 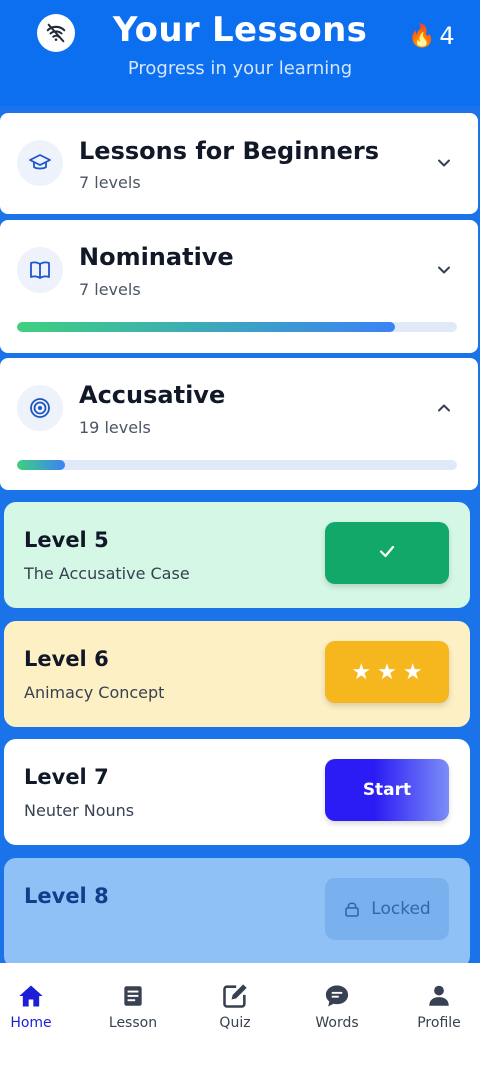 I want to click on level-title: Level 5, so click(x=66, y=540).